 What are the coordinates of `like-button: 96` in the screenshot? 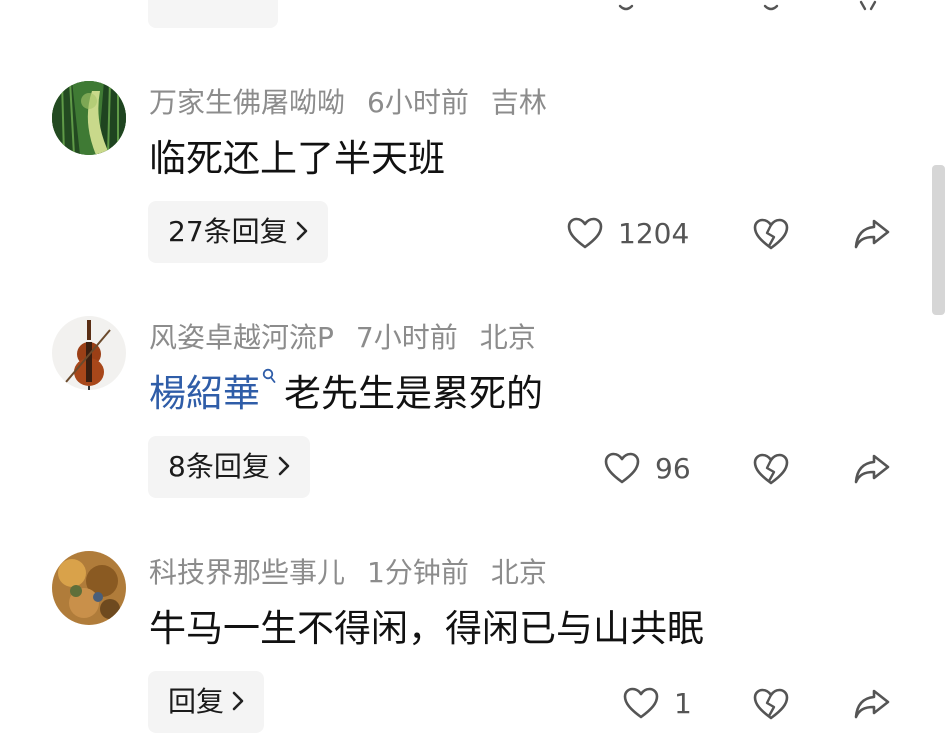 It's located at (647, 468).